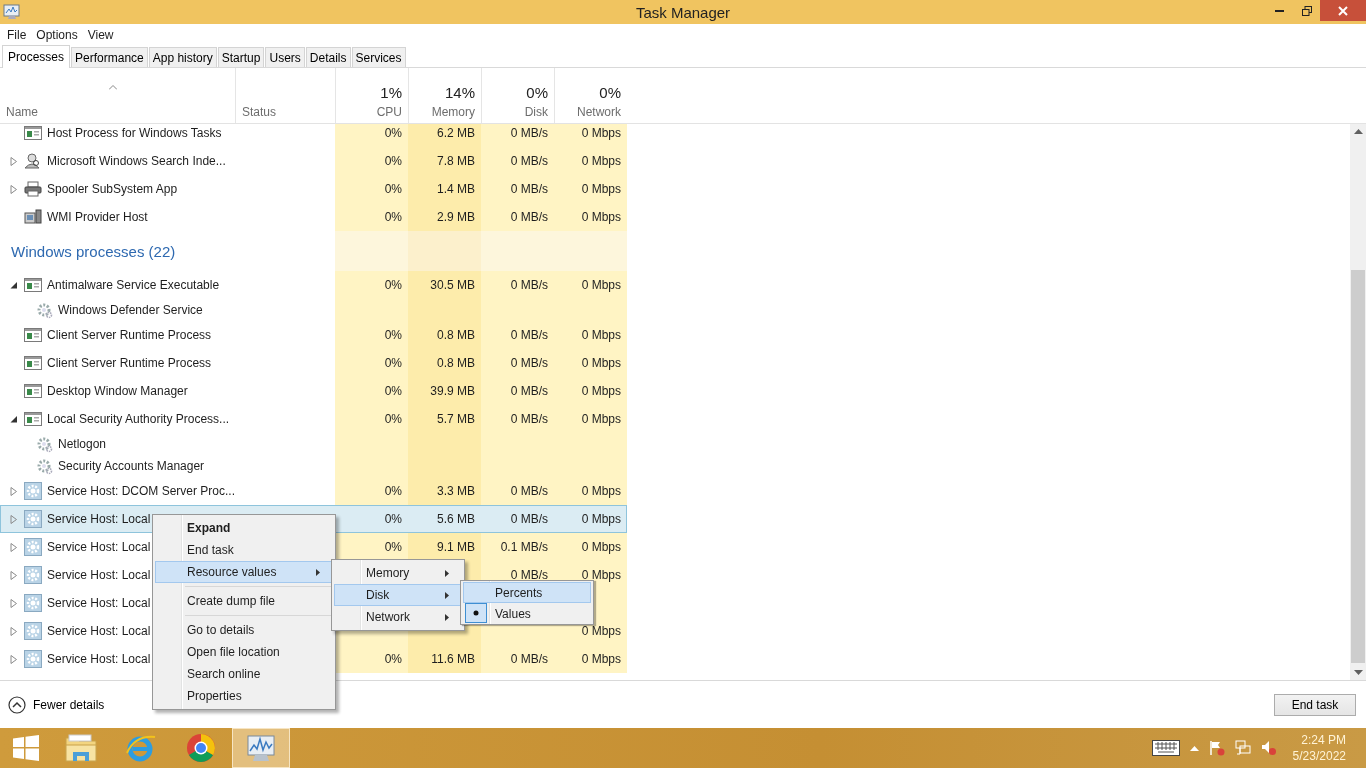 The height and width of the screenshot is (768, 1366). What do you see at coordinates (456, 161) in the screenshot?
I see `memory-value: 7.8 MB` at bounding box center [456, 161].